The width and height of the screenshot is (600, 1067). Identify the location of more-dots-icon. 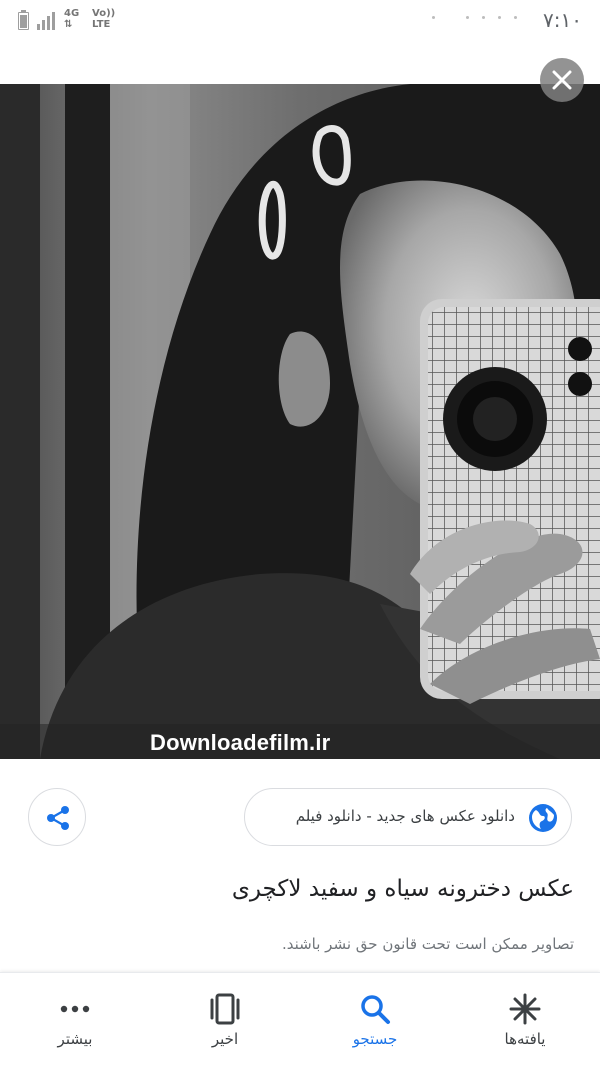
(75, 1009).